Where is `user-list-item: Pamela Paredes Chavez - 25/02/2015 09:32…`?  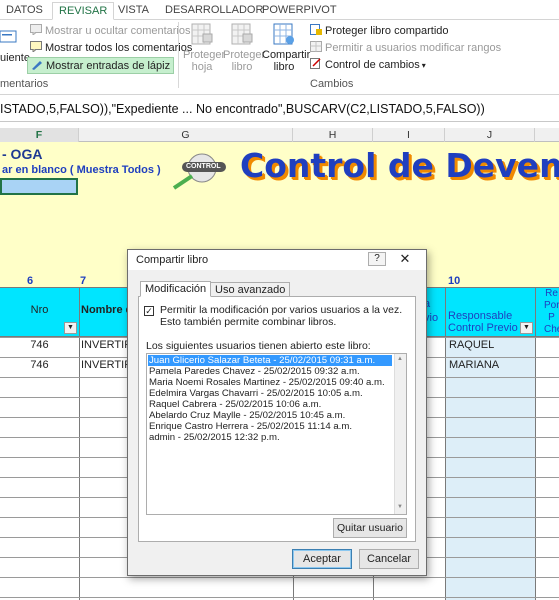 user-list-item: Pamela Paredes Chavez - 25/02/2015 09:32… is located at coordinates (270, 371).